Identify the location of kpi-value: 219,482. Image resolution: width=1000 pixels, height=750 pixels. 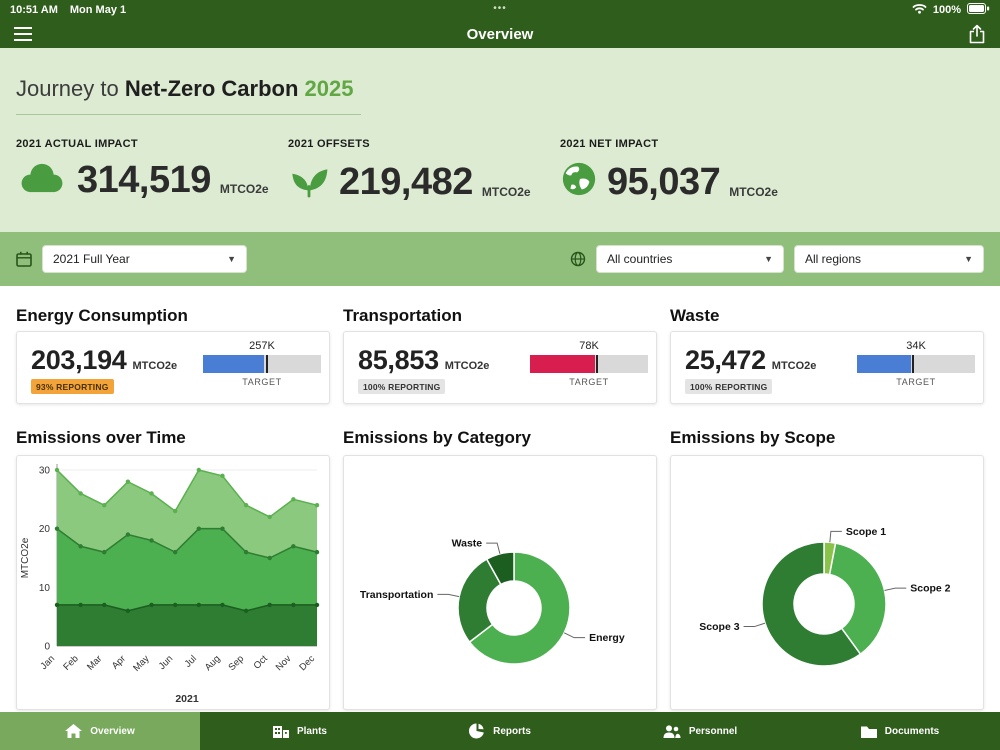
(406, 181).